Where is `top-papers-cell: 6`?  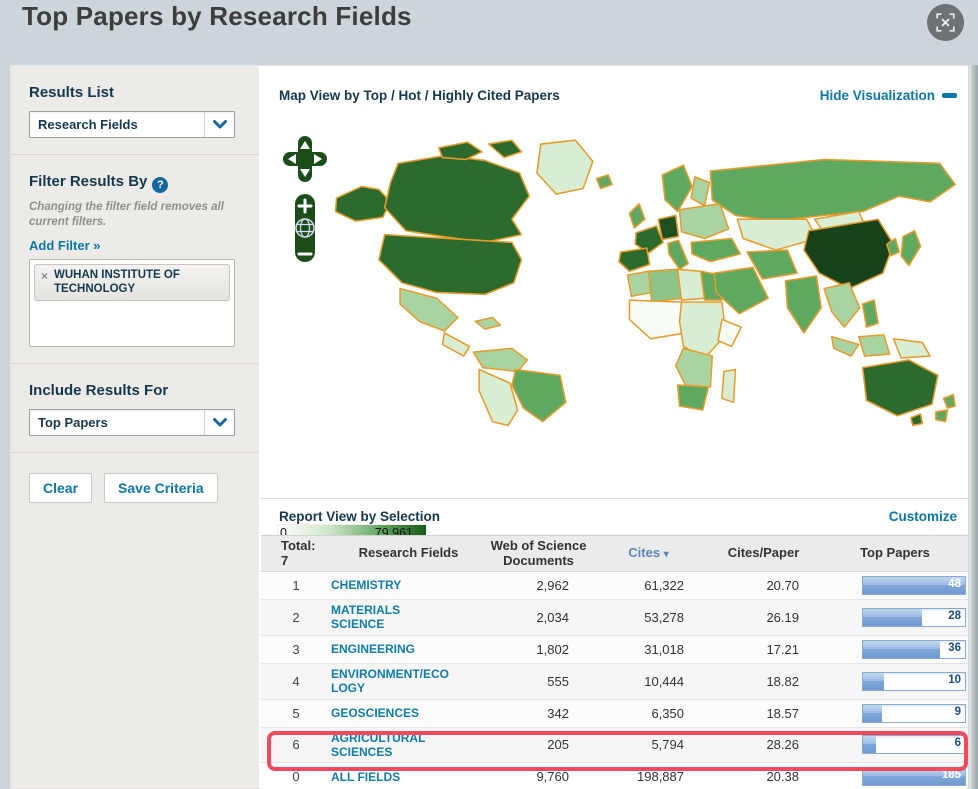
top-papers-cell: 6 is located at coordinates (895, 745).